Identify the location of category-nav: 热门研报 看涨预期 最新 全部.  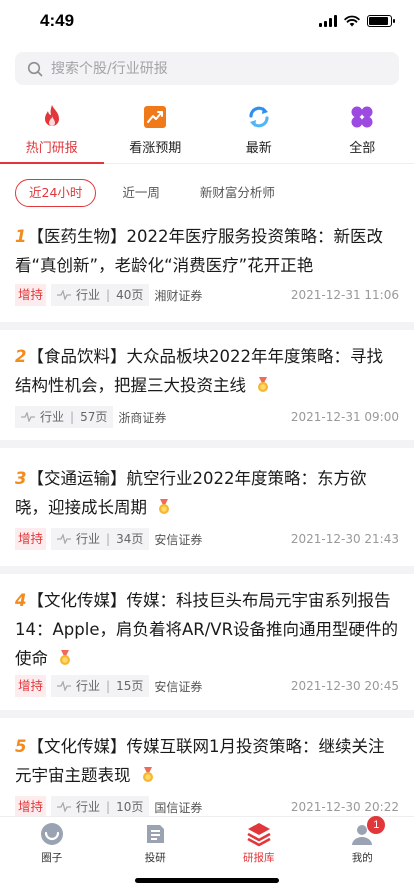
(207, 132).